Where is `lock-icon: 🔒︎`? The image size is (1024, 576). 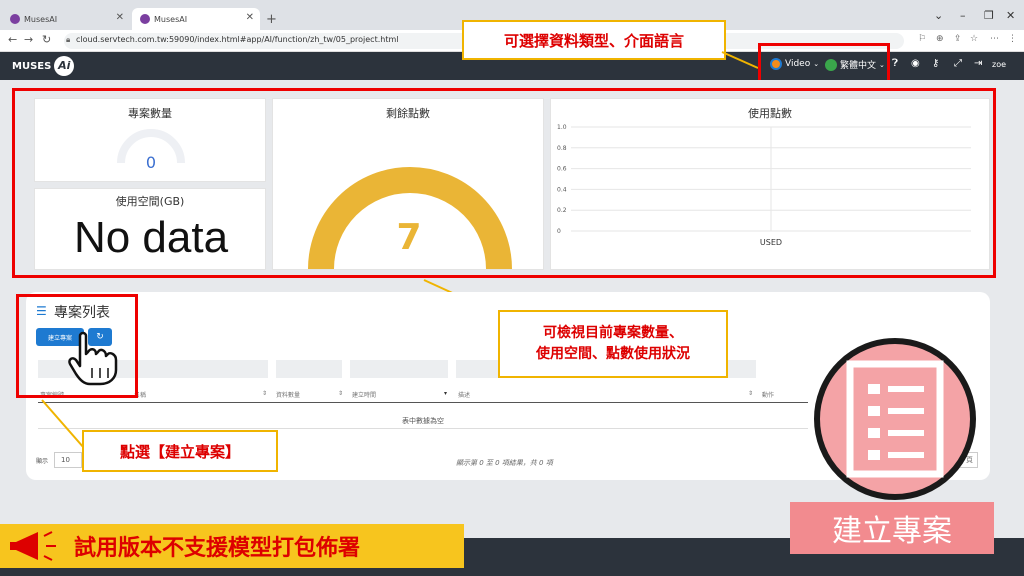 lock-icon: 🔒︎ is located at coordinates (68, 39).